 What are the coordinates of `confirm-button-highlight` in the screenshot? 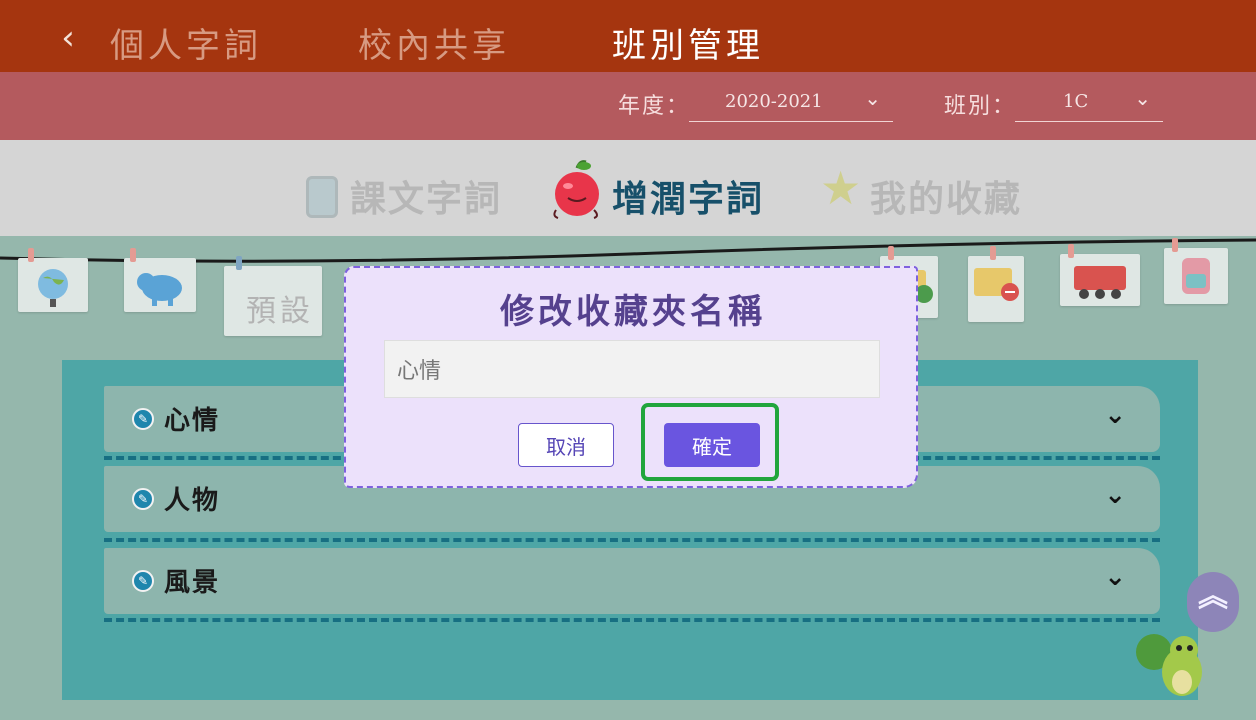 It's located at (710, 442).